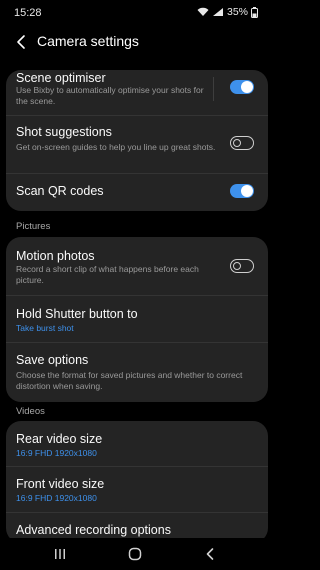  I want to click on setting-value: Take burst shot, so click(45, 328).